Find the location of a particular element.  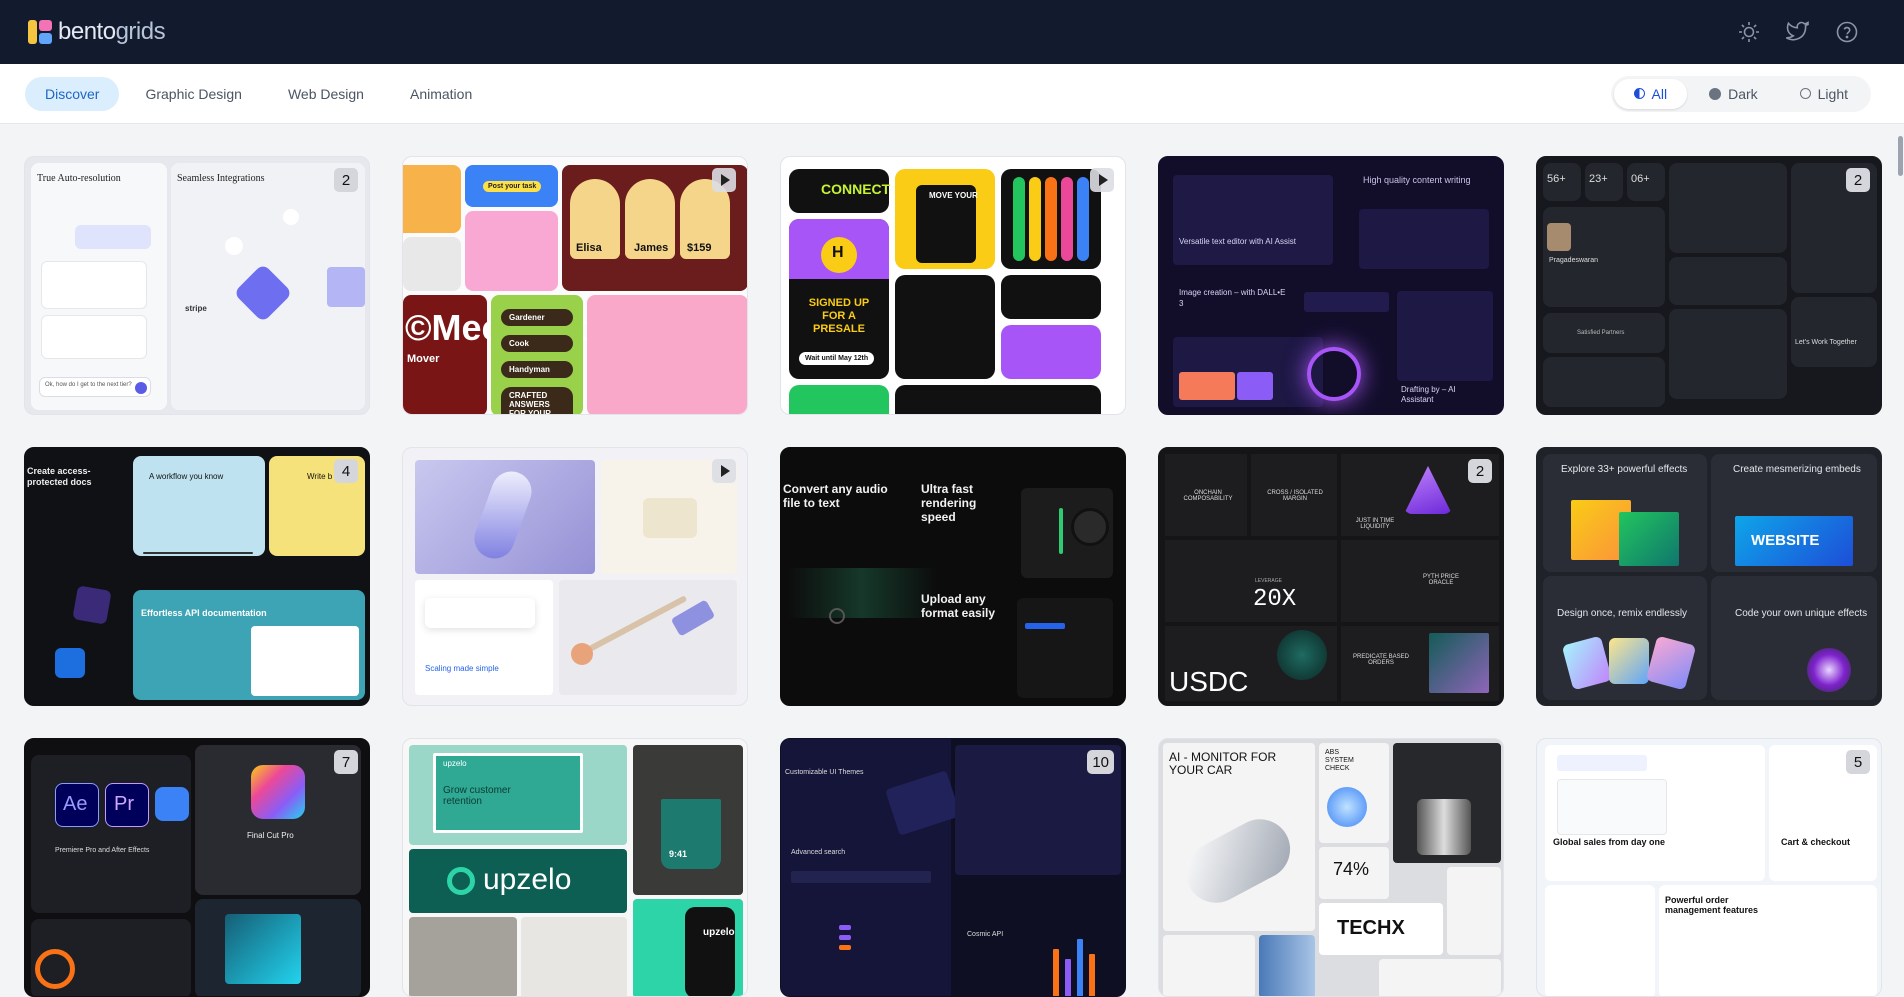

tab-web-design: Web Design is located at coordinates (326, 94).